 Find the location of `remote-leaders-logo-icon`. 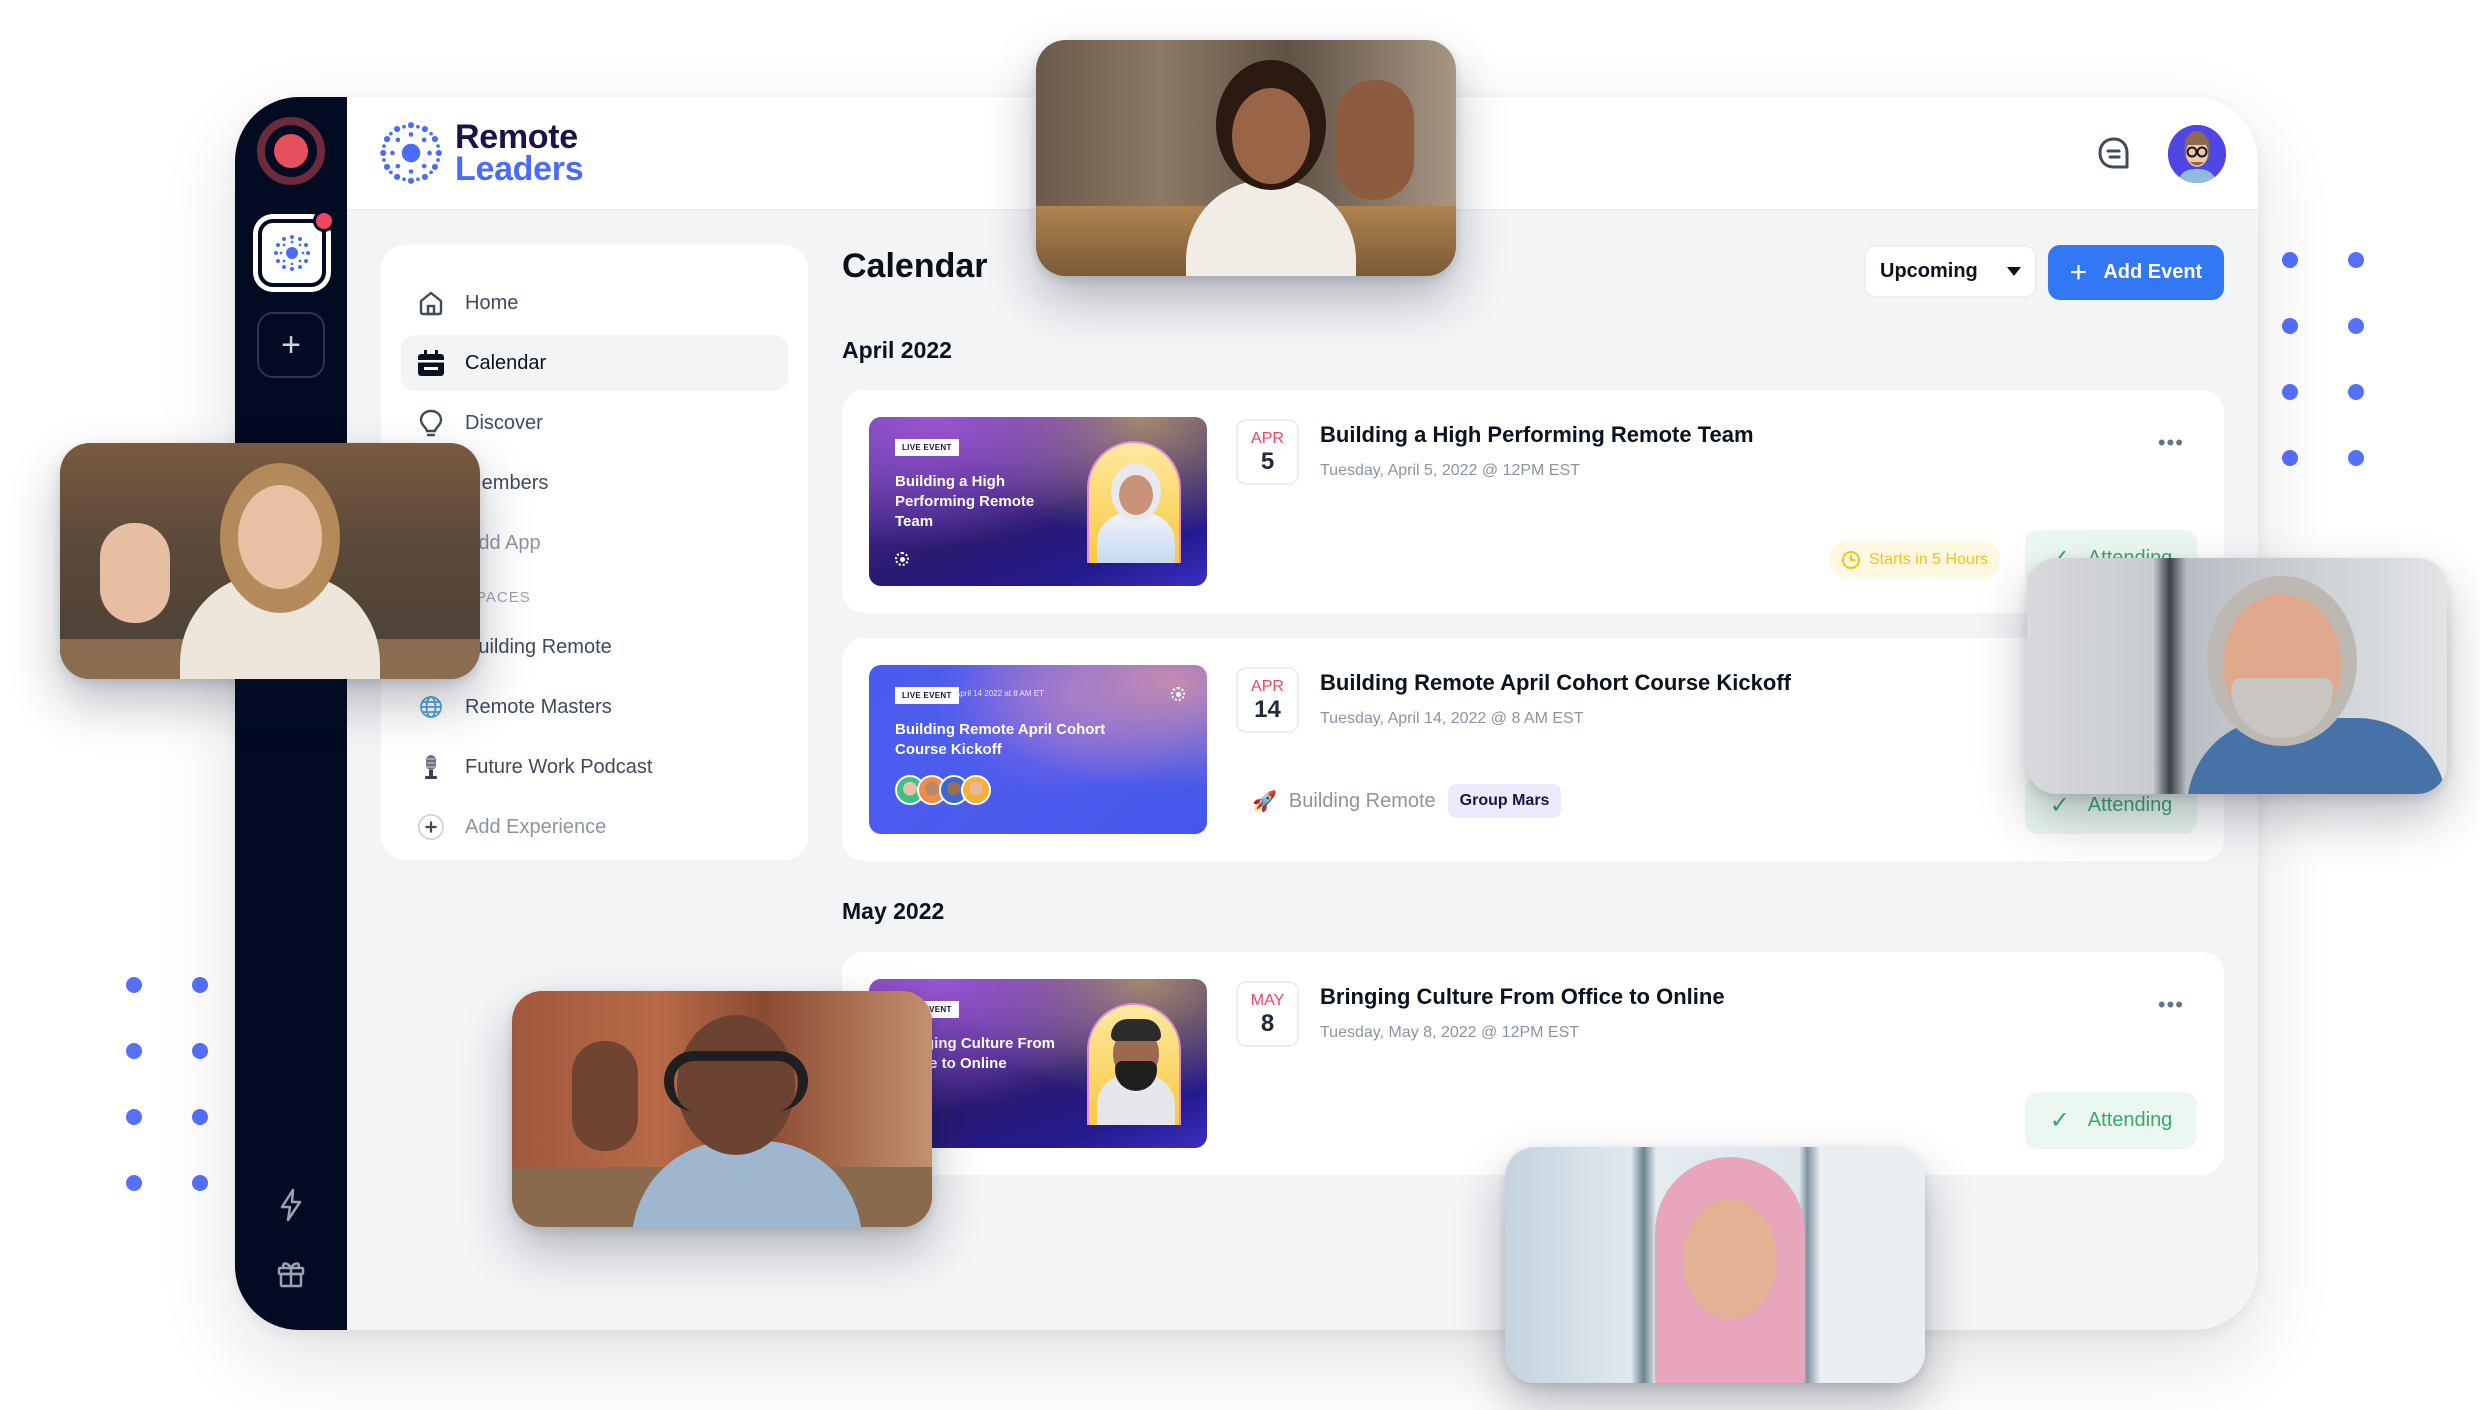

remote-leaders-logo-icon is located at coordinates (411, 153).